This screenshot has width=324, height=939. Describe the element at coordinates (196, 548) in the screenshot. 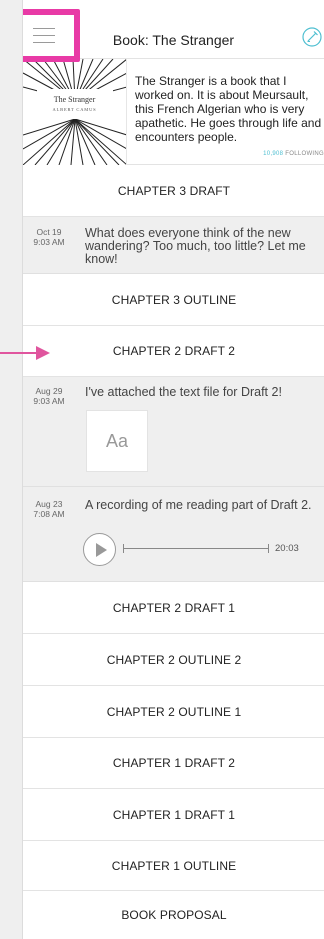

I see `audio-scrubber` at that location.